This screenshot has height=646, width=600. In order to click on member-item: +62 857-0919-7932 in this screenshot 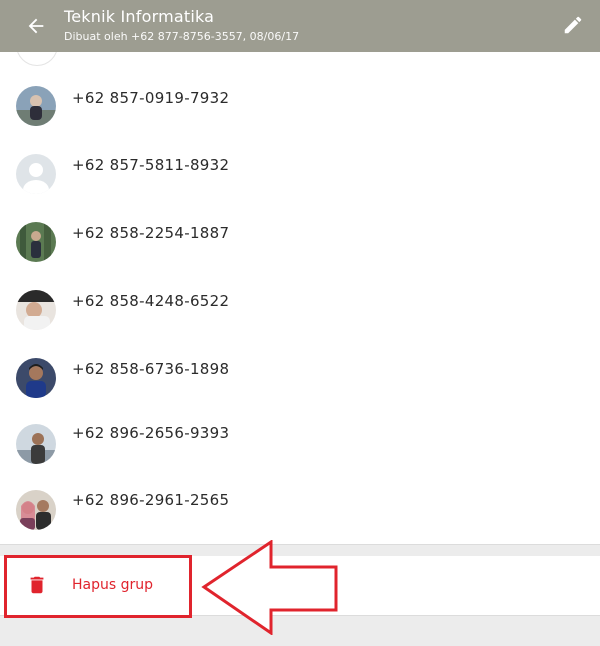, I will do `click(300, 106)`.